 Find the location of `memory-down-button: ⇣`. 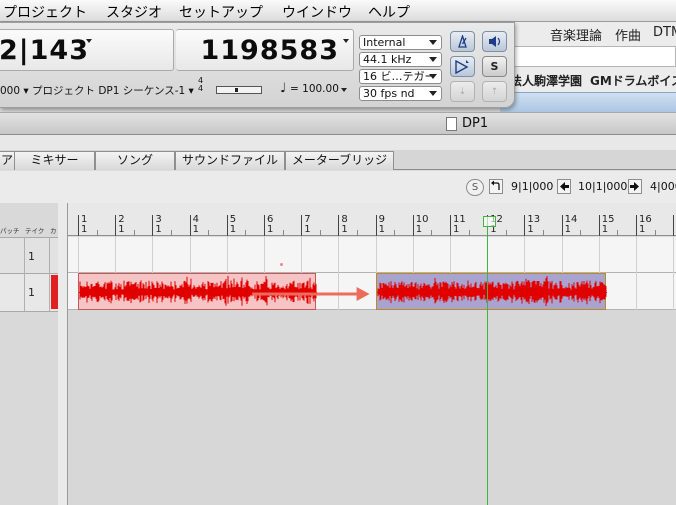

memory-down-button: ⇣ is located at coordinates (462, 91).